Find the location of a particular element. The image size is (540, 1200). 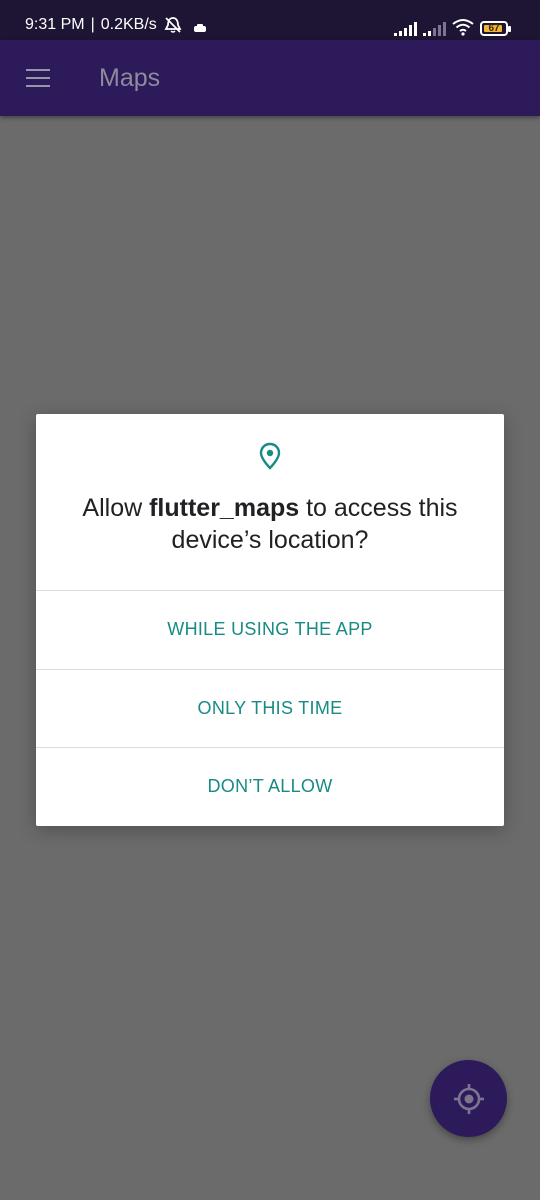

battery-icon: 67 is located at coordinates (495, 28).